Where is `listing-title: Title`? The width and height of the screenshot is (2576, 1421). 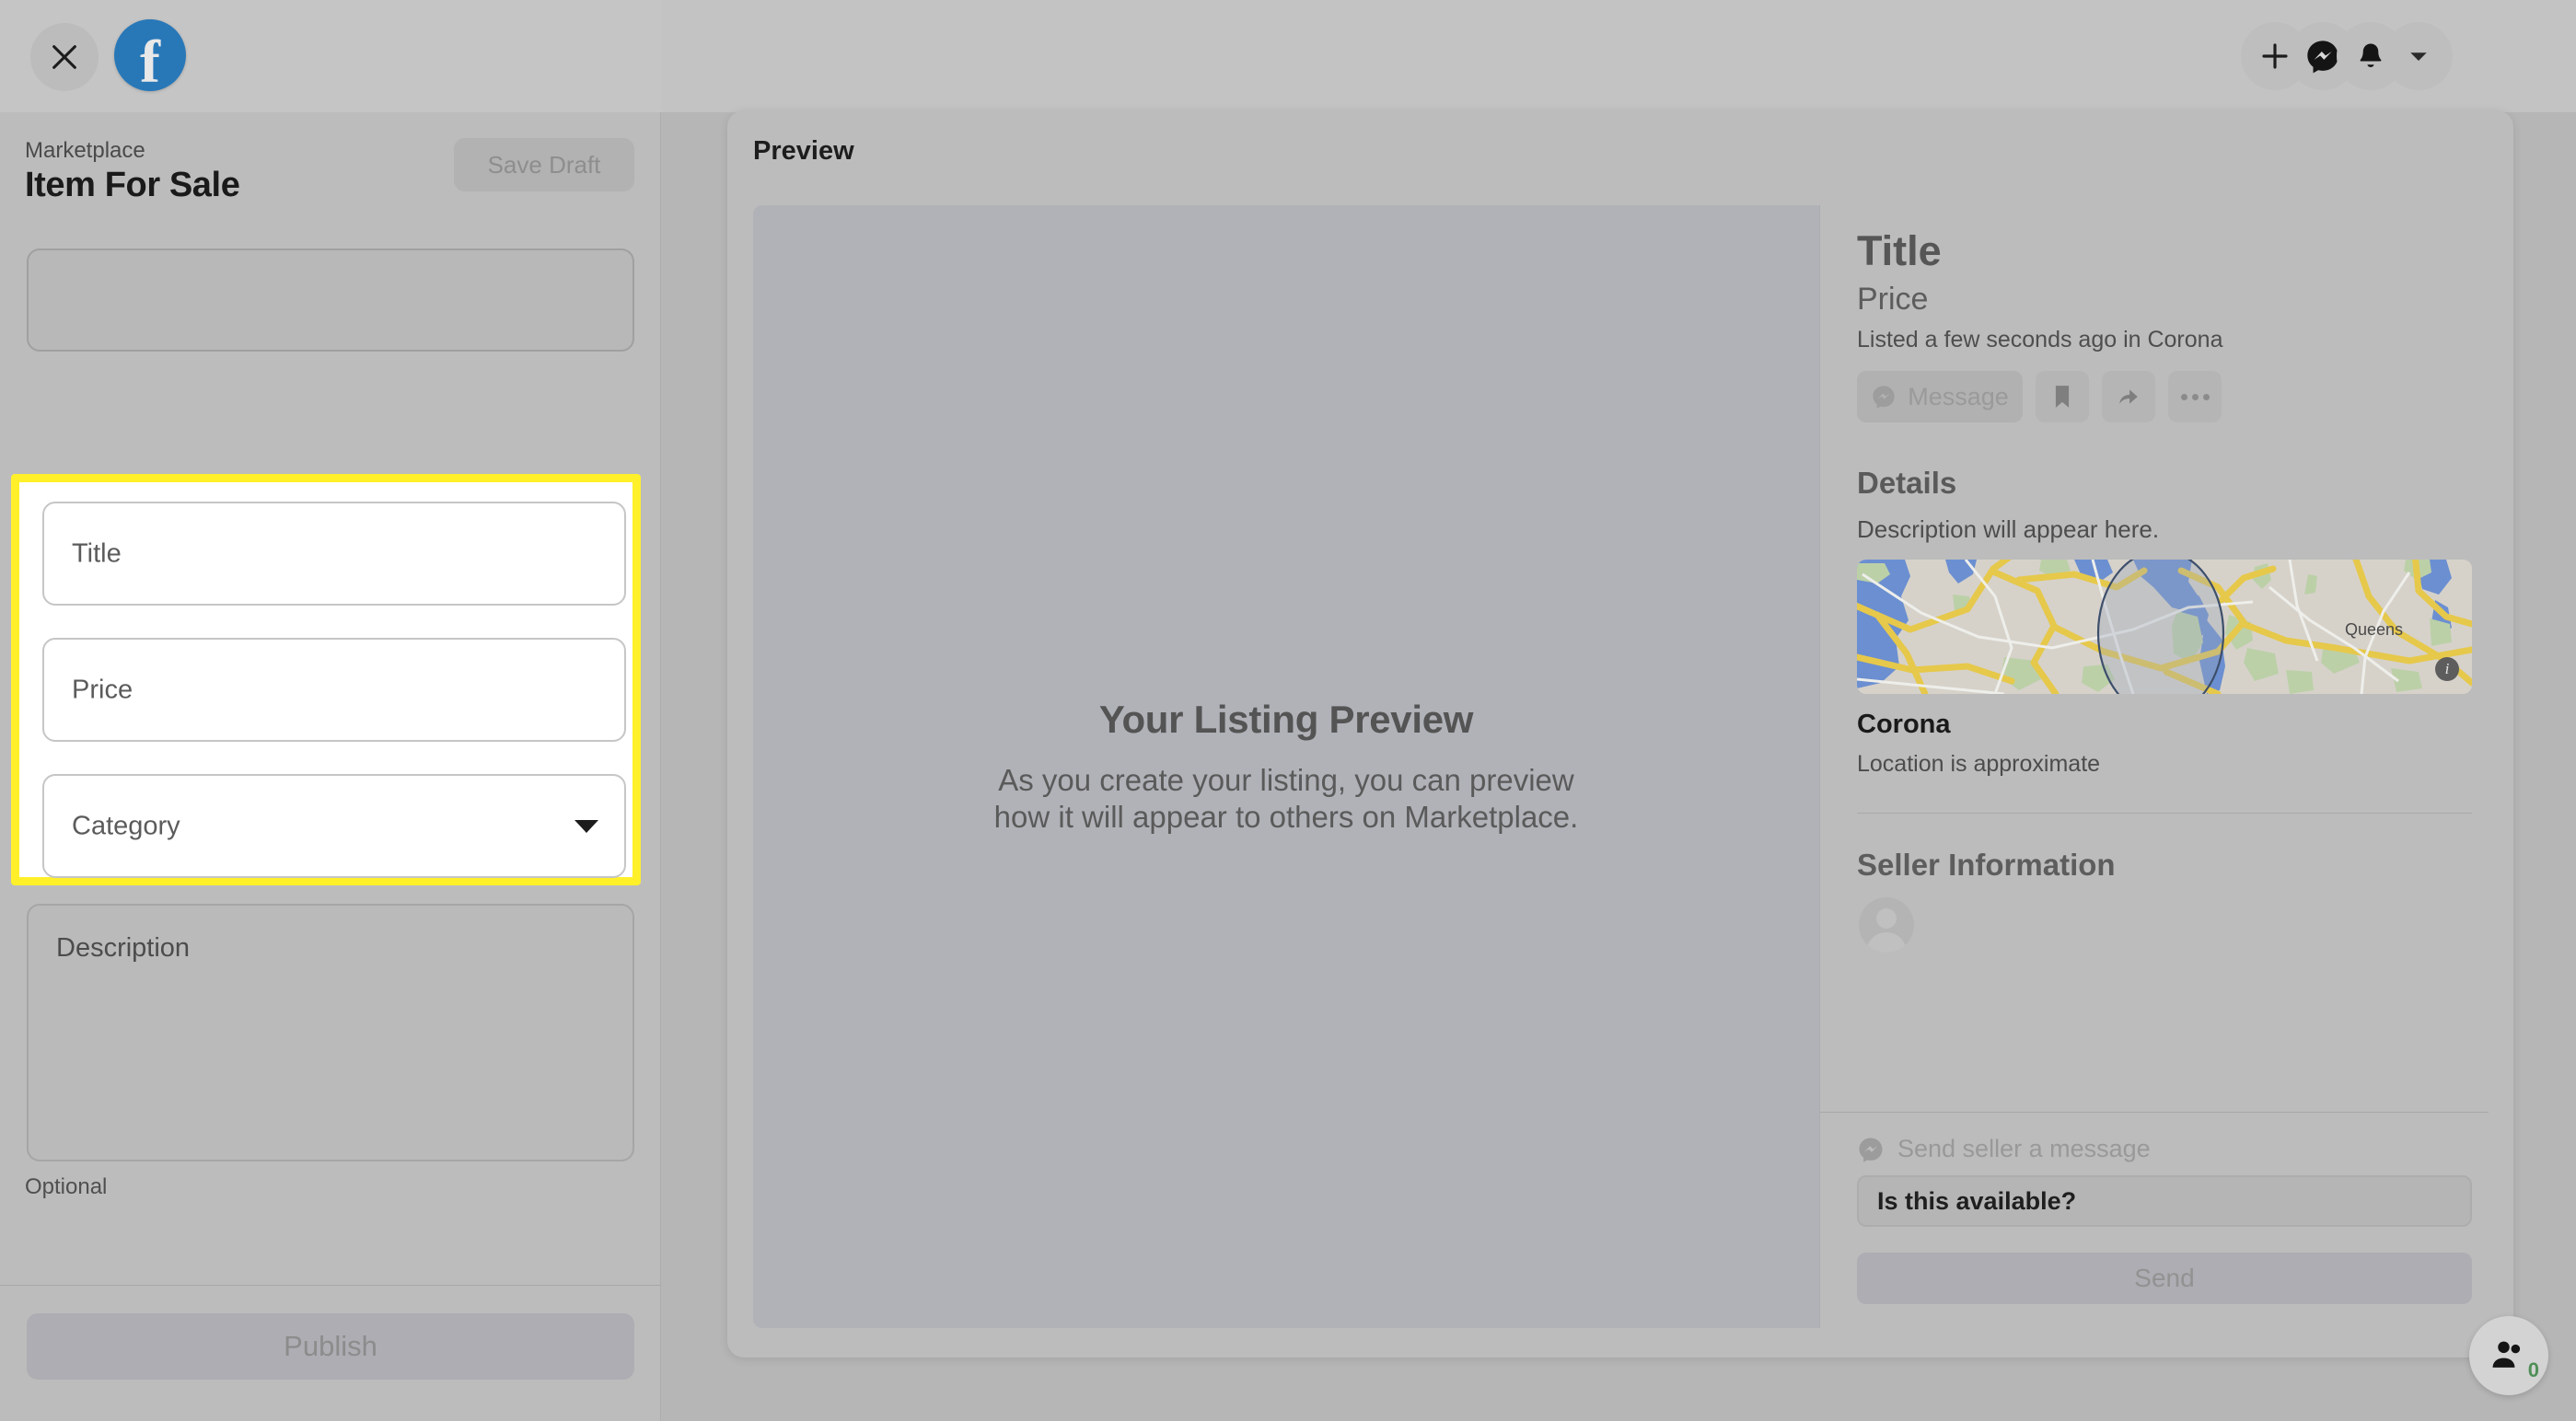 listing-title: Title is located at coordinates (1899, 250).